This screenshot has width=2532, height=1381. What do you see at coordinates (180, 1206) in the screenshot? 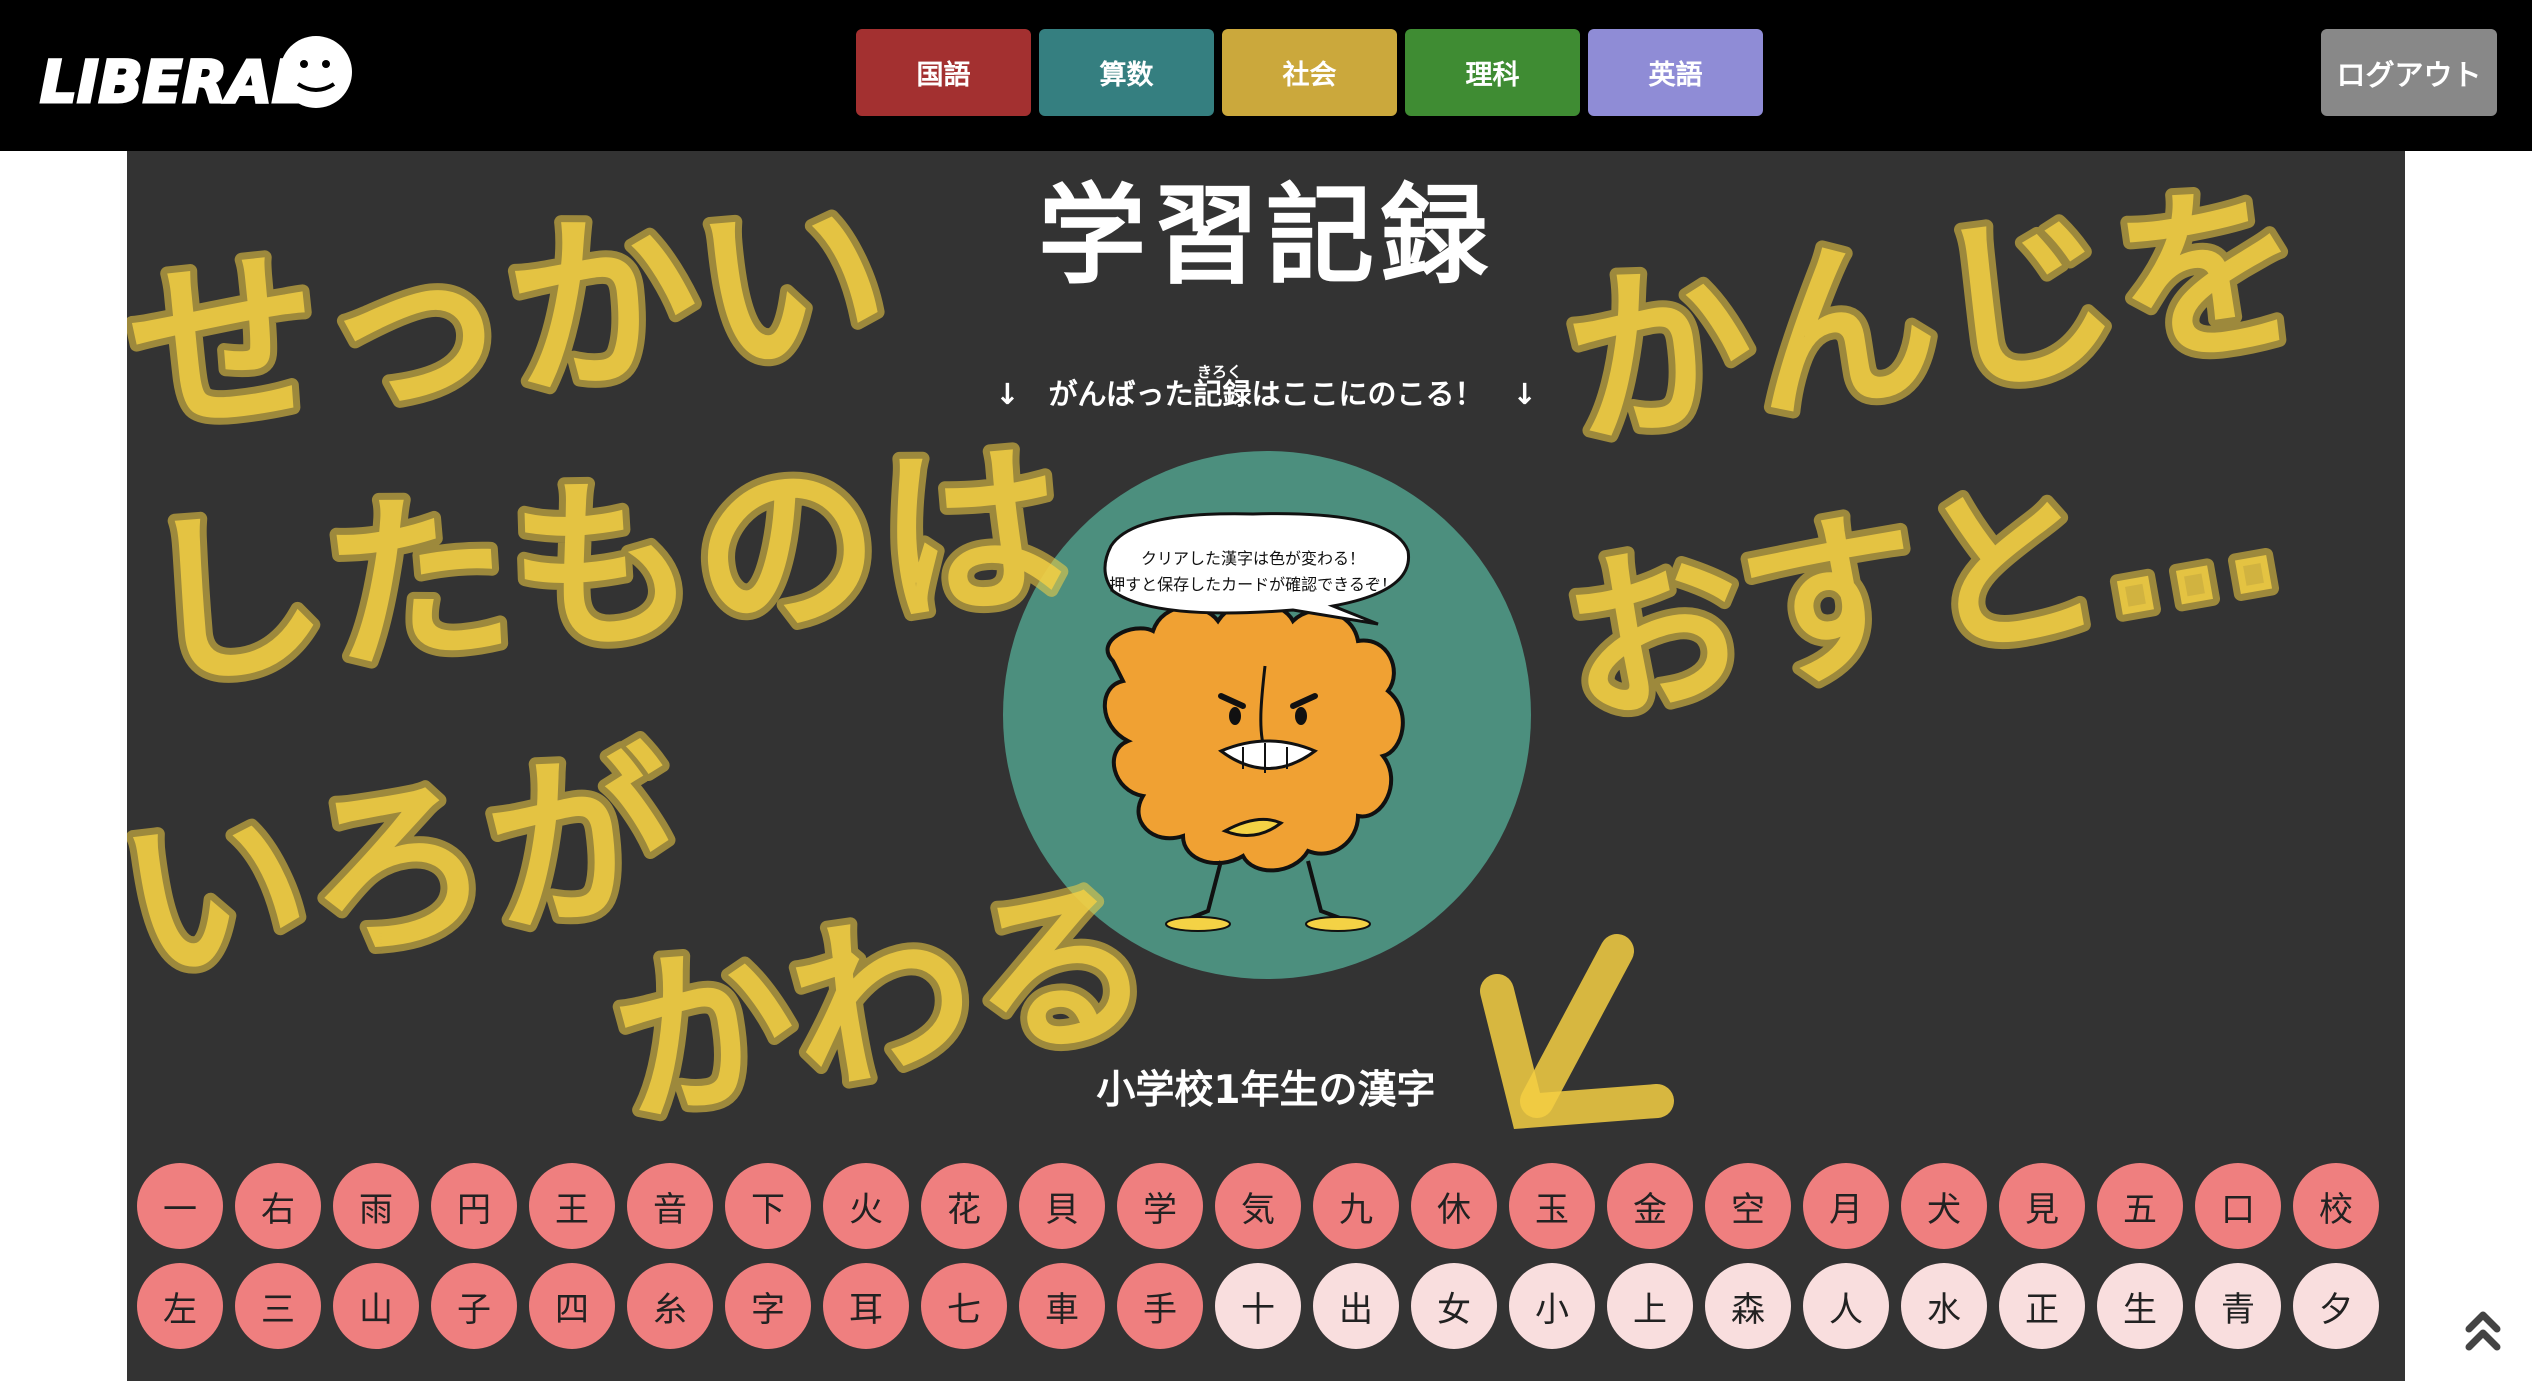
I see `kanji-button: 一` at bounding box center [180, 1206].